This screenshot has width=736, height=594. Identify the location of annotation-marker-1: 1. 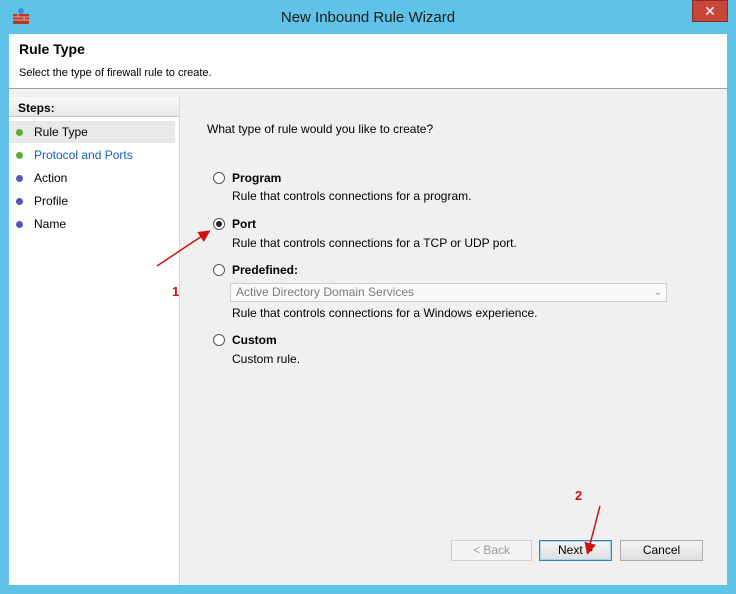
(176, 291).